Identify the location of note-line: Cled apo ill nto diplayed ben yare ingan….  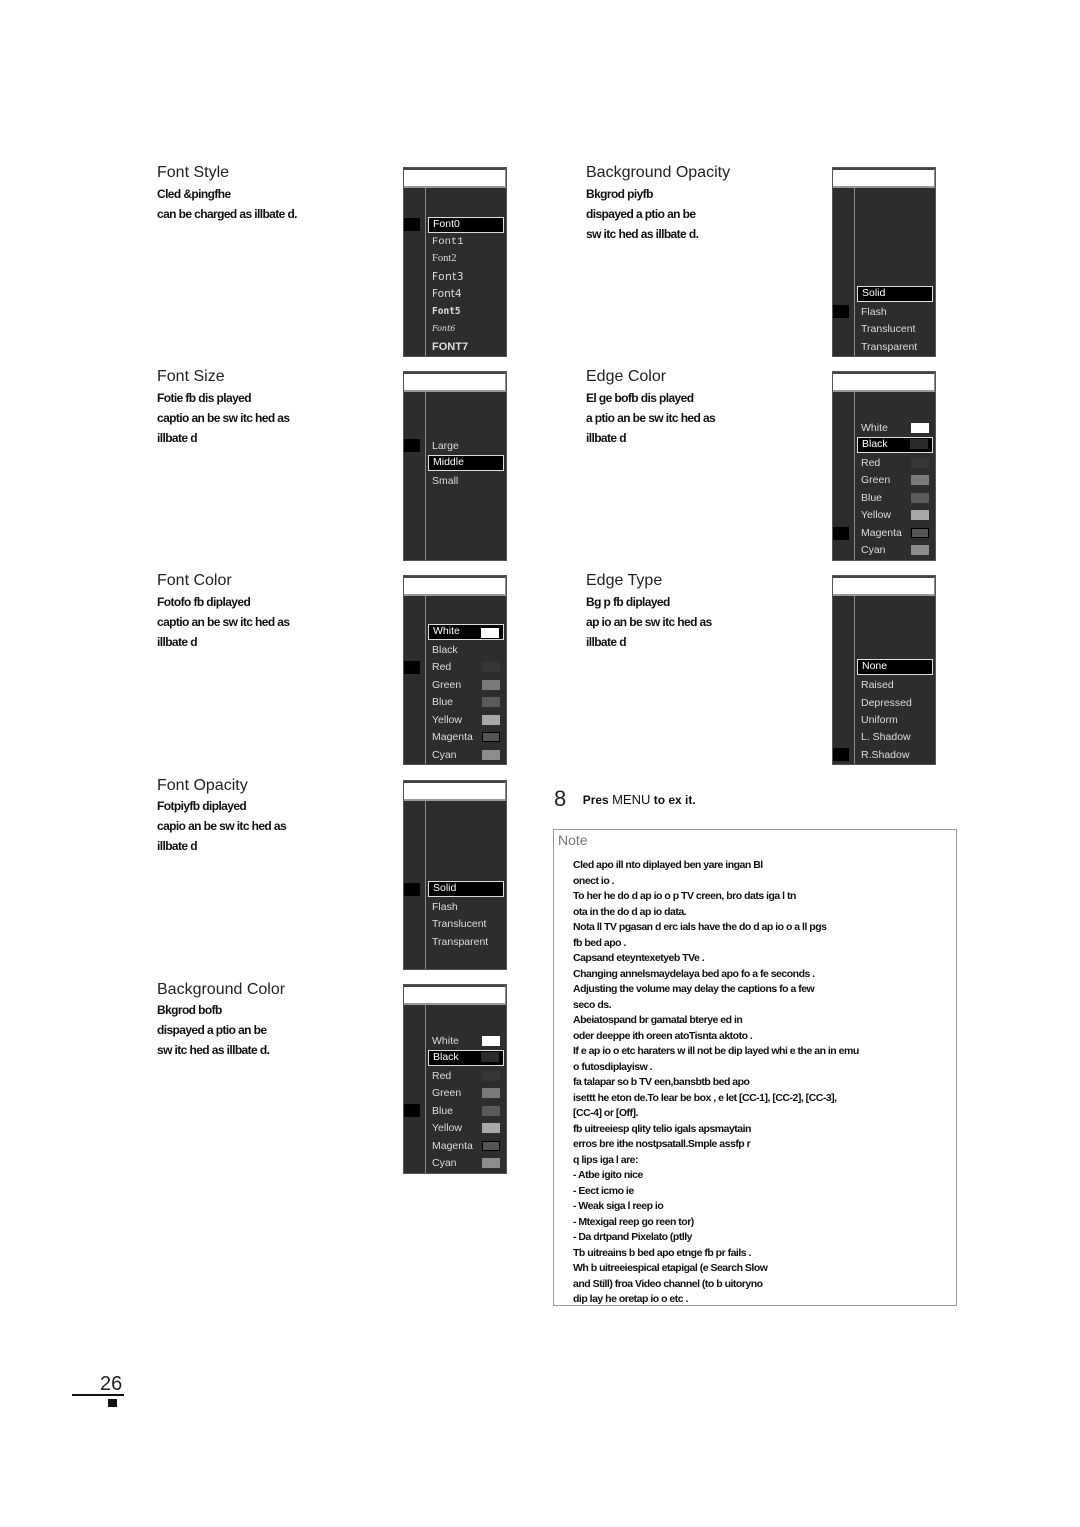
(668, 865).